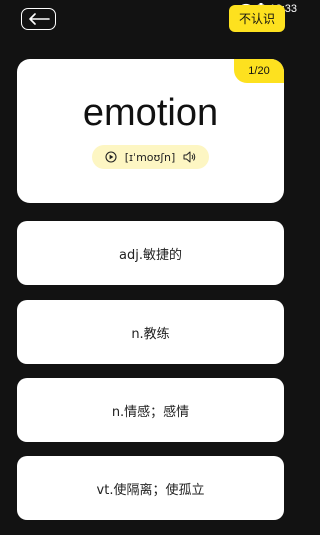 The image size is (320, 535). What do you see at coordinates (150, 410) in the screenshot?
I see `option-card-3: n.情感；感情` at bounding box center [150, 410].